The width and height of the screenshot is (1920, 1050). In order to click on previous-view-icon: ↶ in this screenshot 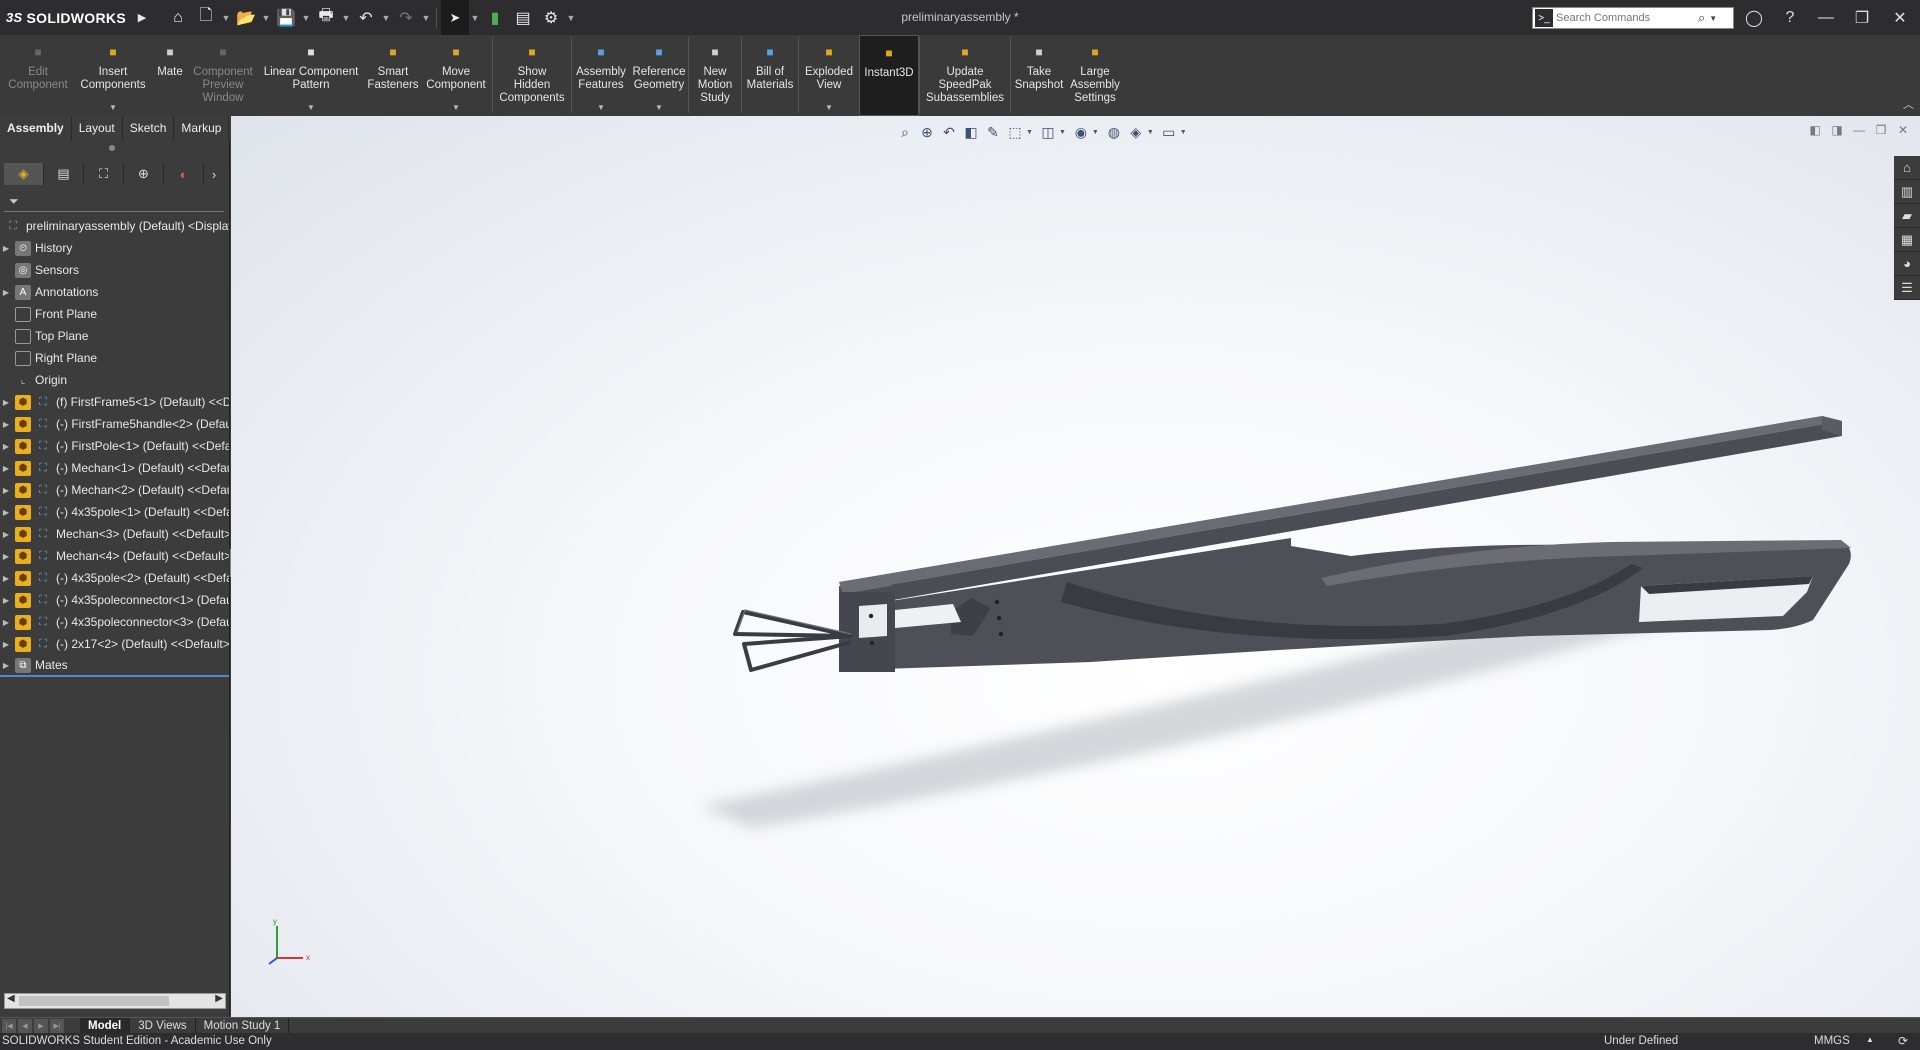, I will do `click(949, 132)`.